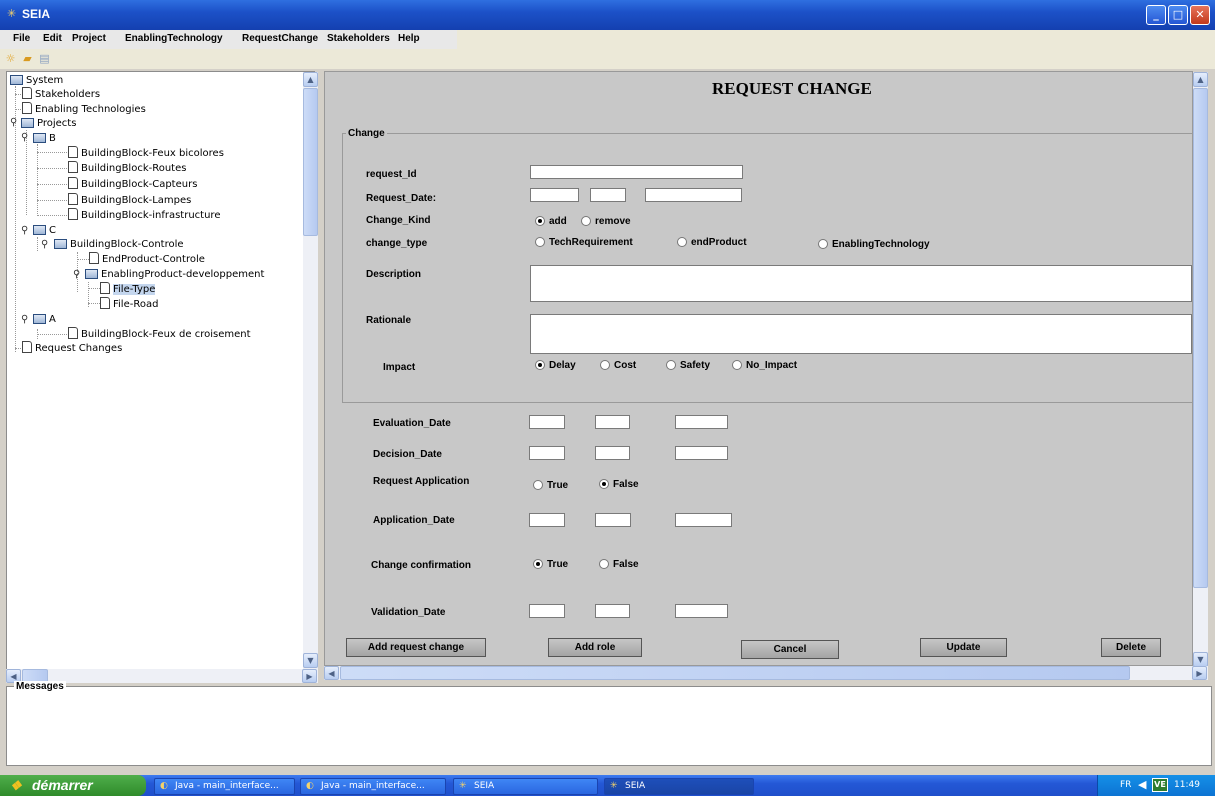  Describe the element at coordinates (164, 786) in the screenshot. I see `eclipse-icon: ◐` at that location.